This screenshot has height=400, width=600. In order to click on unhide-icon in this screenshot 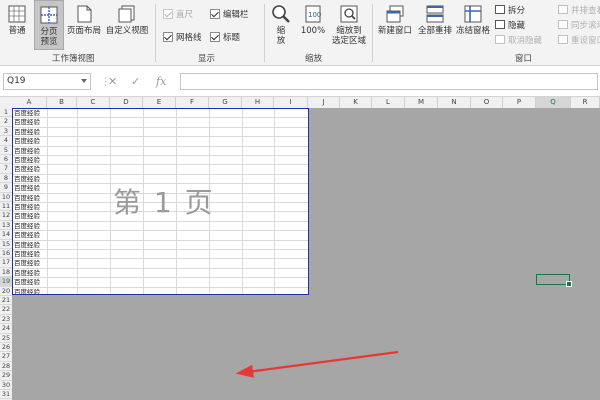, I will do `click(500, 39)`.